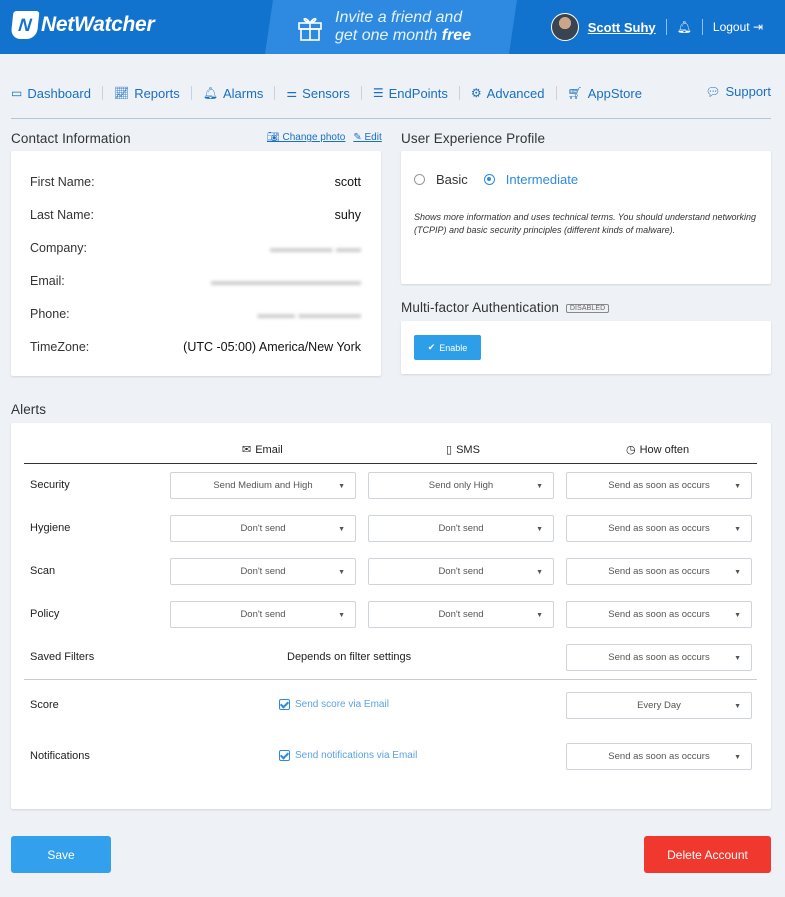 This screenshot has height=897, width=785. Describe the element at coordinates (51, 93) in the screenshot. I see `nav-dashboard: ▭ Dashboard` at that location.